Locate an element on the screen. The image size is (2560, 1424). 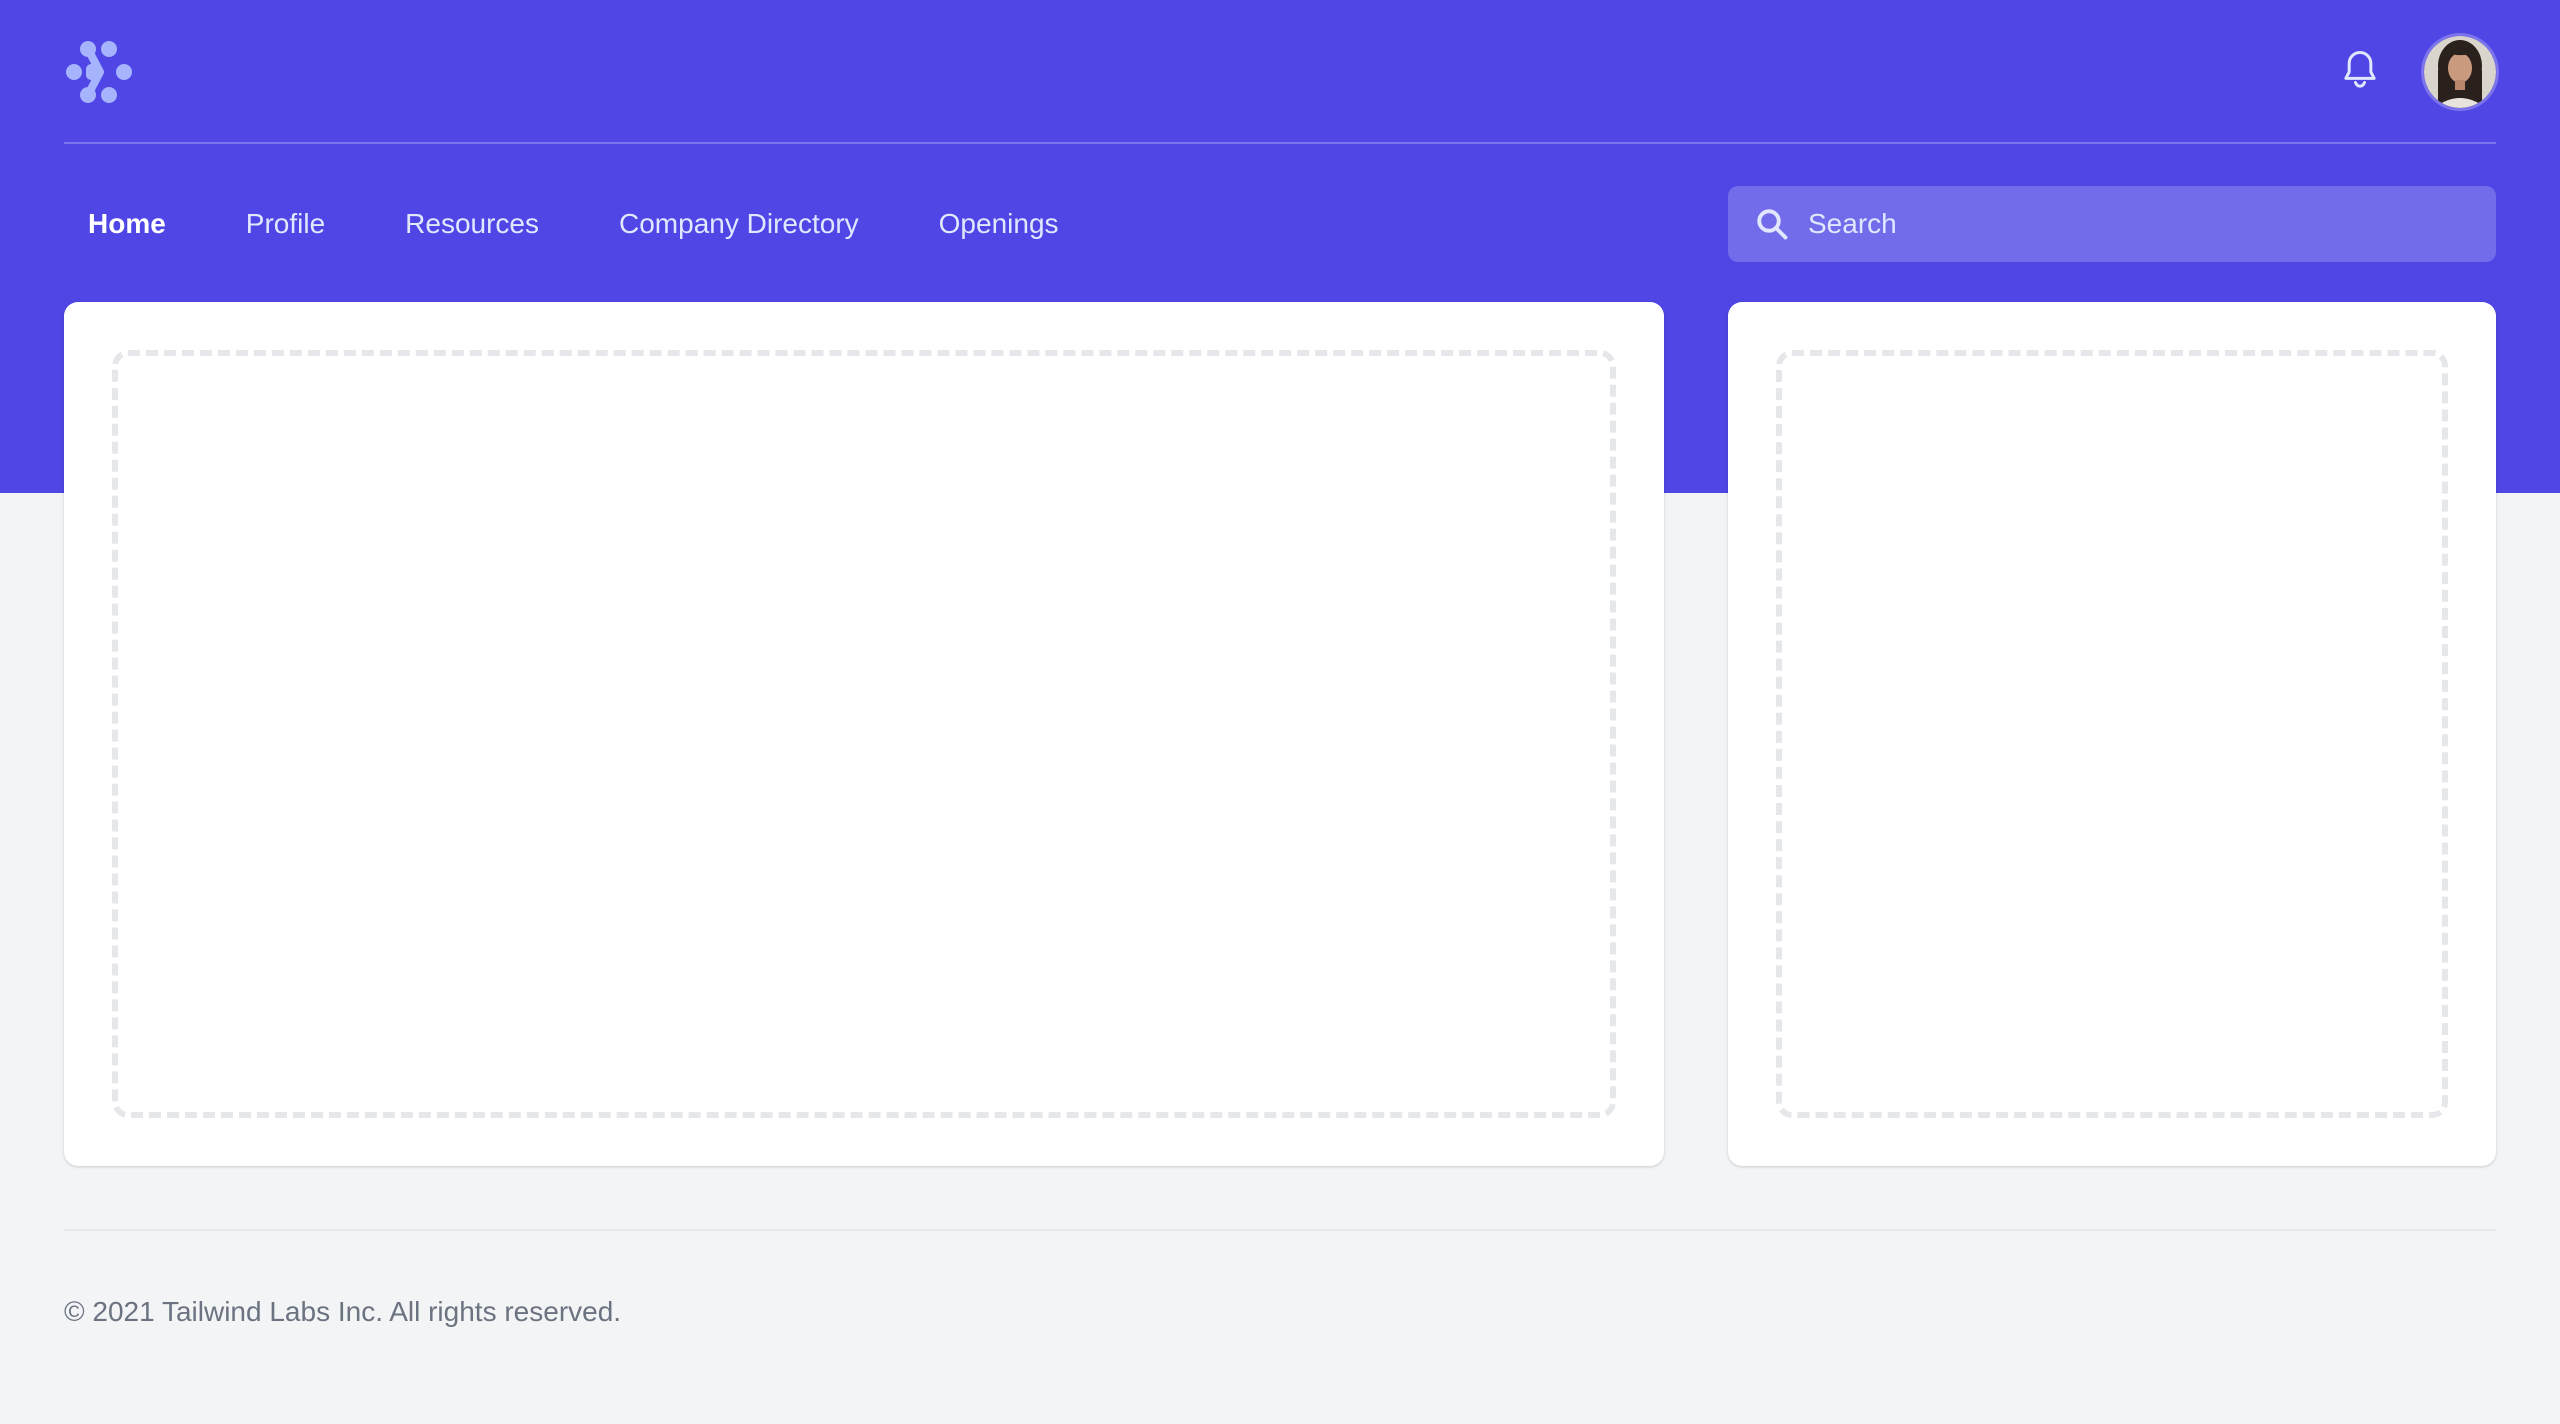
bell-icon is located at coordinates (2360, 72).